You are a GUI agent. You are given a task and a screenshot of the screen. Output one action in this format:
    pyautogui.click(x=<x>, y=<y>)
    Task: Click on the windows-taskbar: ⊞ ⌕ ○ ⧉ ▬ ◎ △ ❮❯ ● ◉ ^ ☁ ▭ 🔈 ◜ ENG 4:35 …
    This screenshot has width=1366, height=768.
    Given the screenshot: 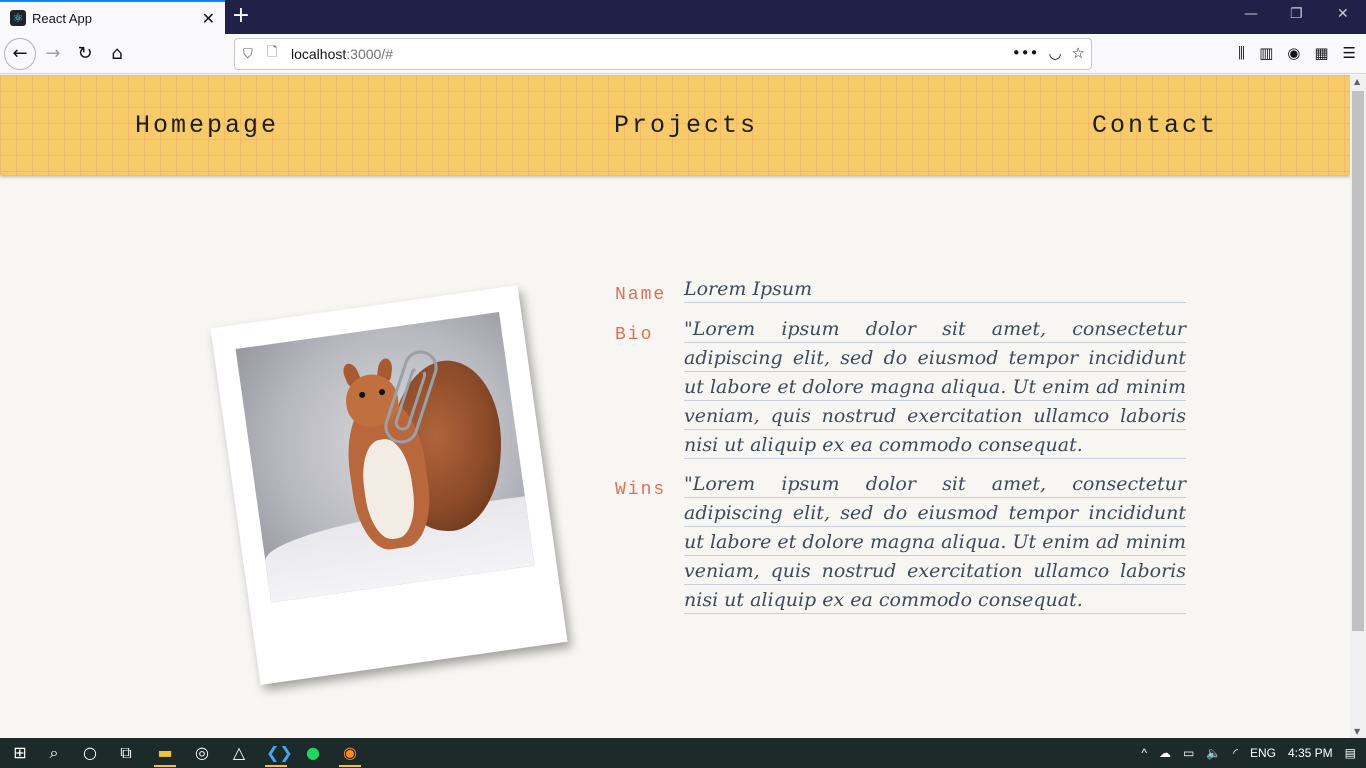 What is the action you would take?
    pyautogui.click(x=683, y=753)
    